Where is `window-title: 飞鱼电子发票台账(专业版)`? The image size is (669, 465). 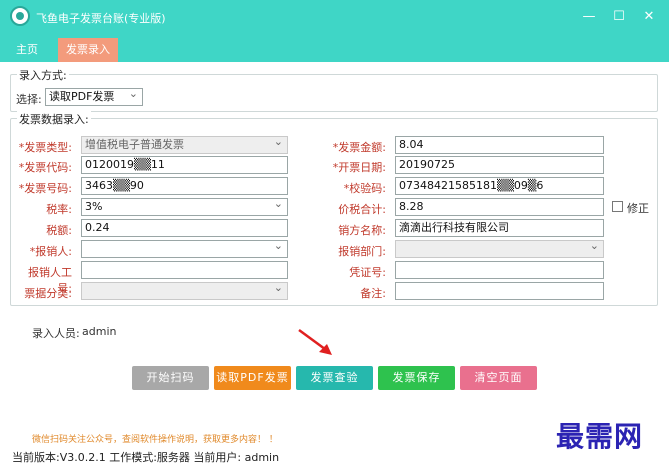
window-title: 飞鱼电子发票台账(专业版) is located at coordinates (101, 18).